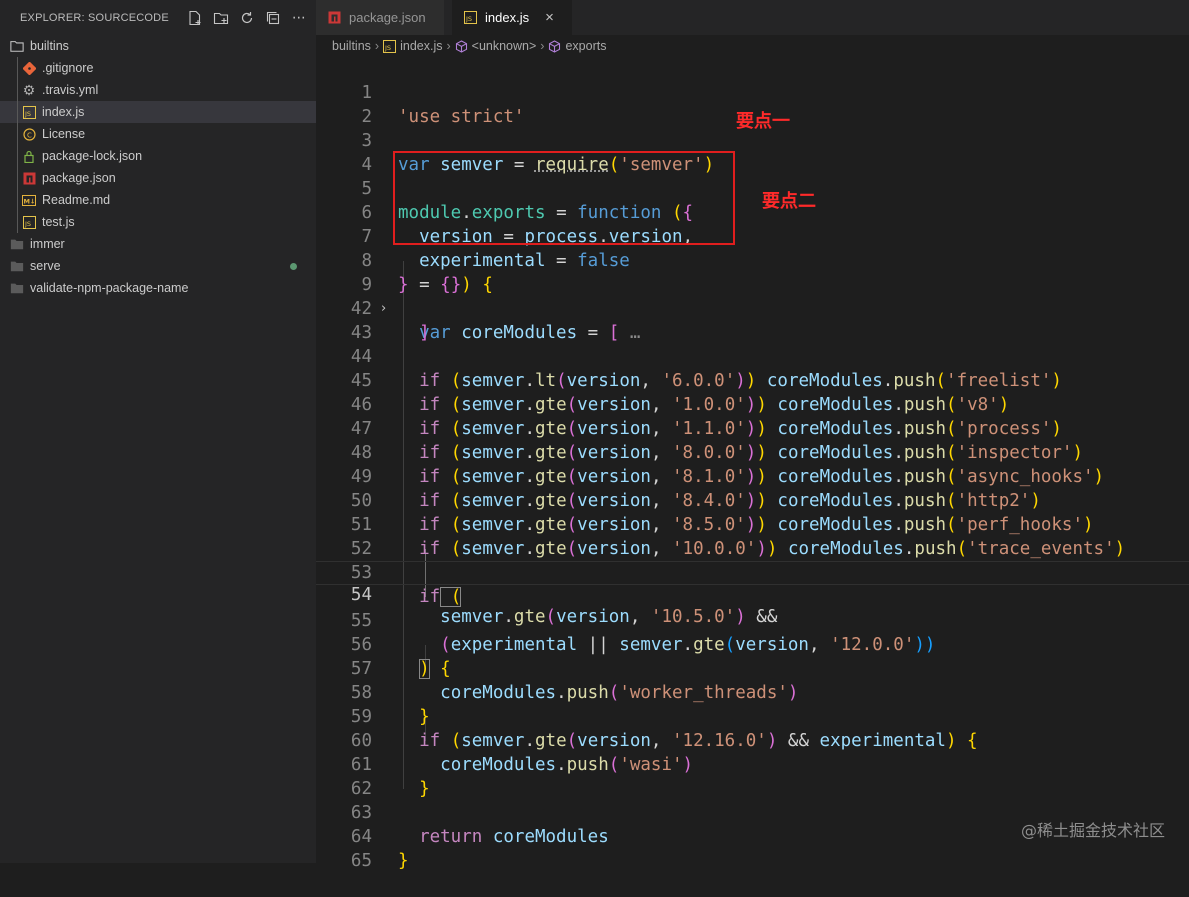 This screenshot has height=897, width=1189. Describe the element at coordinates (273, 18) in the screenshot. I see `collapse-all-icon` at that location.